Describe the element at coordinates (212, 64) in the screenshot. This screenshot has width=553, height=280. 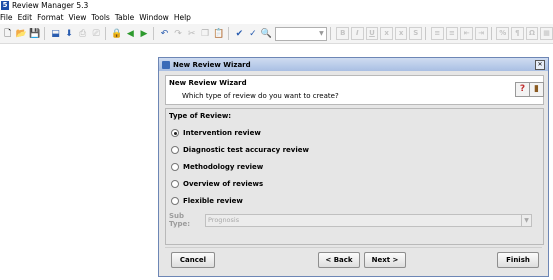
I see `dialog-title: New Review Wizard` at that location.